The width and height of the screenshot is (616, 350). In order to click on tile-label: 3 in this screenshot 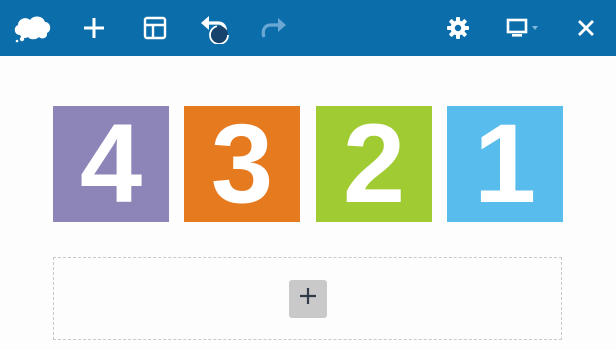, I will do `click(242, 163)`.